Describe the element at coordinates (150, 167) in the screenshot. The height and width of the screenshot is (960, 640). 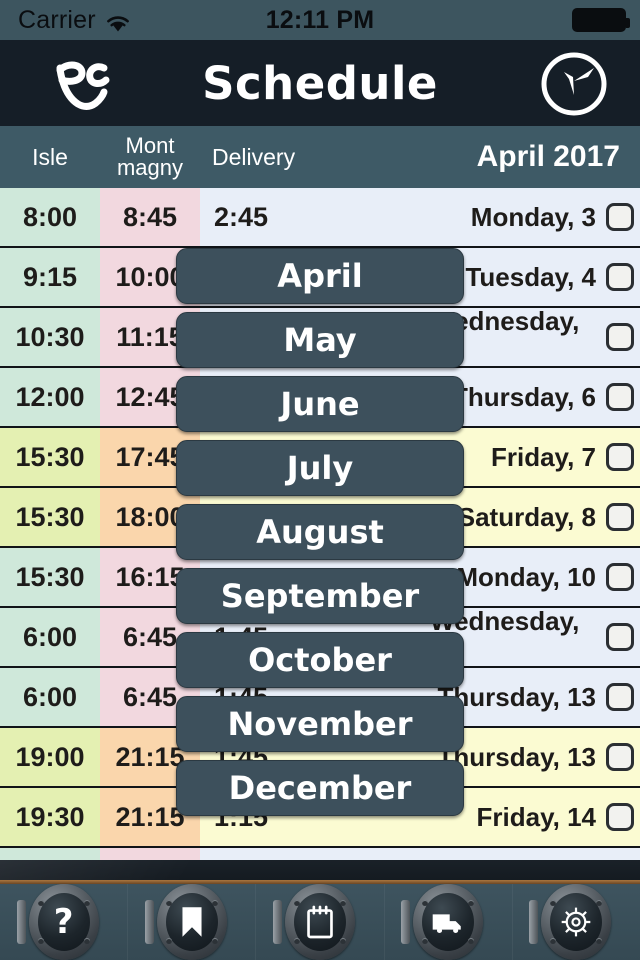
I see `montmagny-line2: magny` at that location.